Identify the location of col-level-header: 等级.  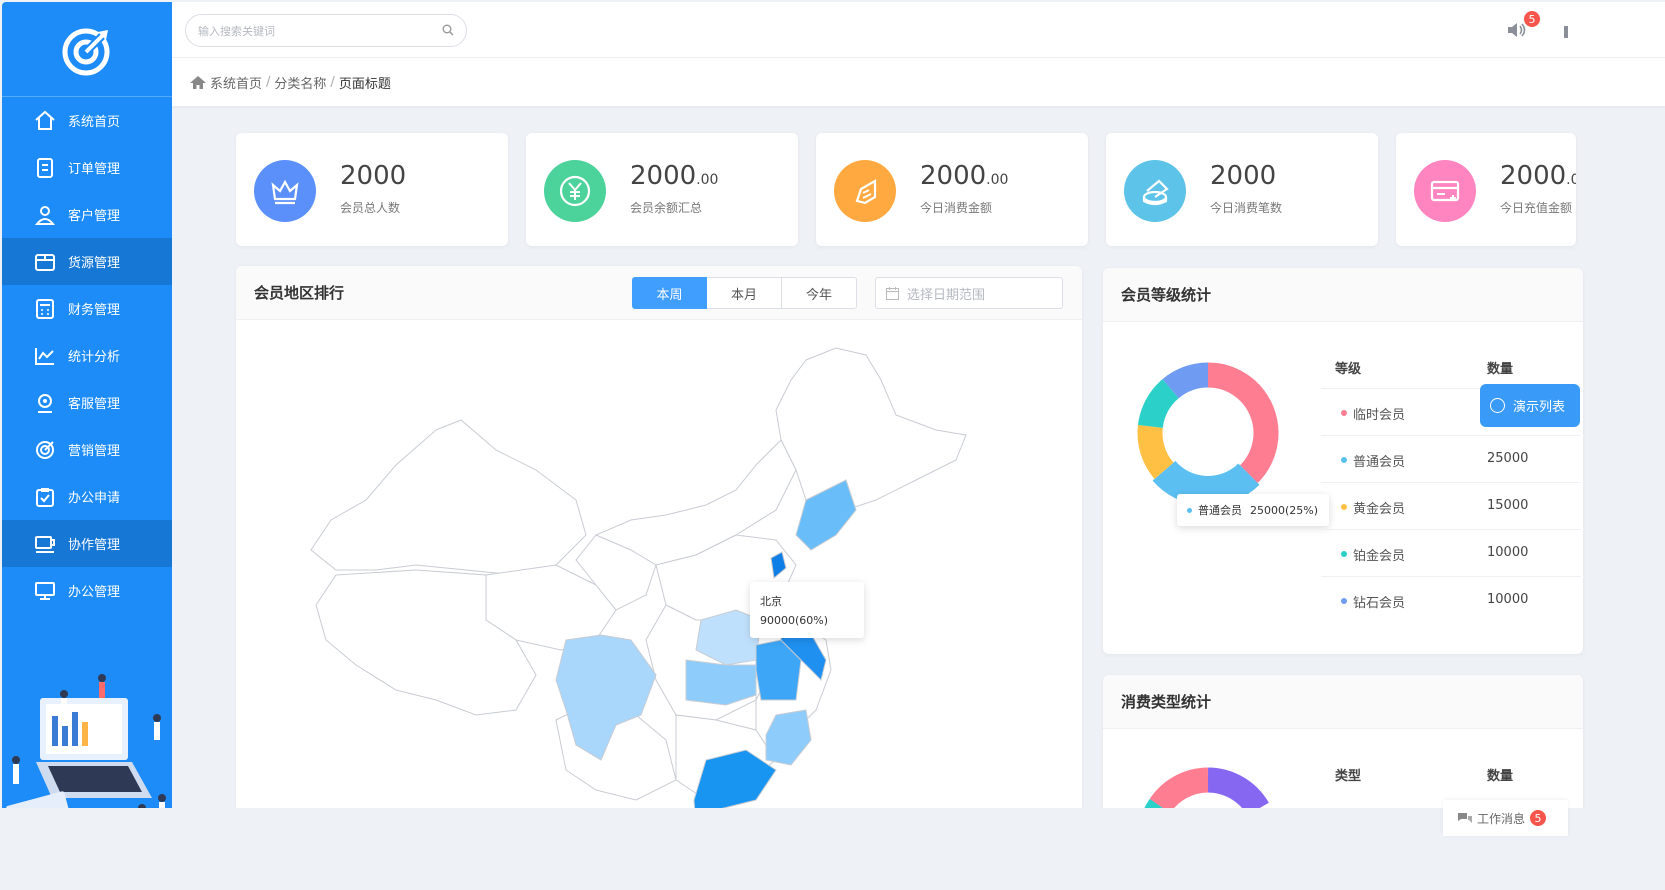
(1348, 369).